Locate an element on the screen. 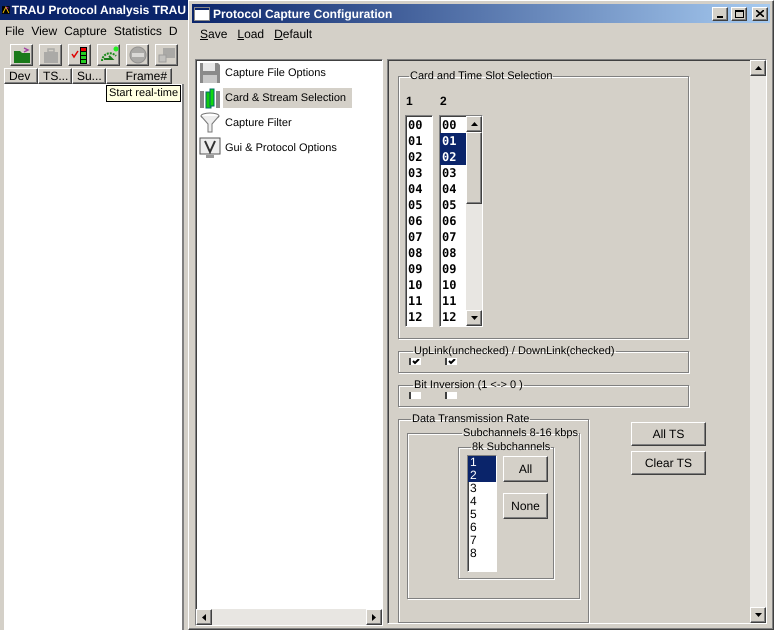 This screenshot has width=774, height=630. menu-item: View is located at coordinates (44, 31).